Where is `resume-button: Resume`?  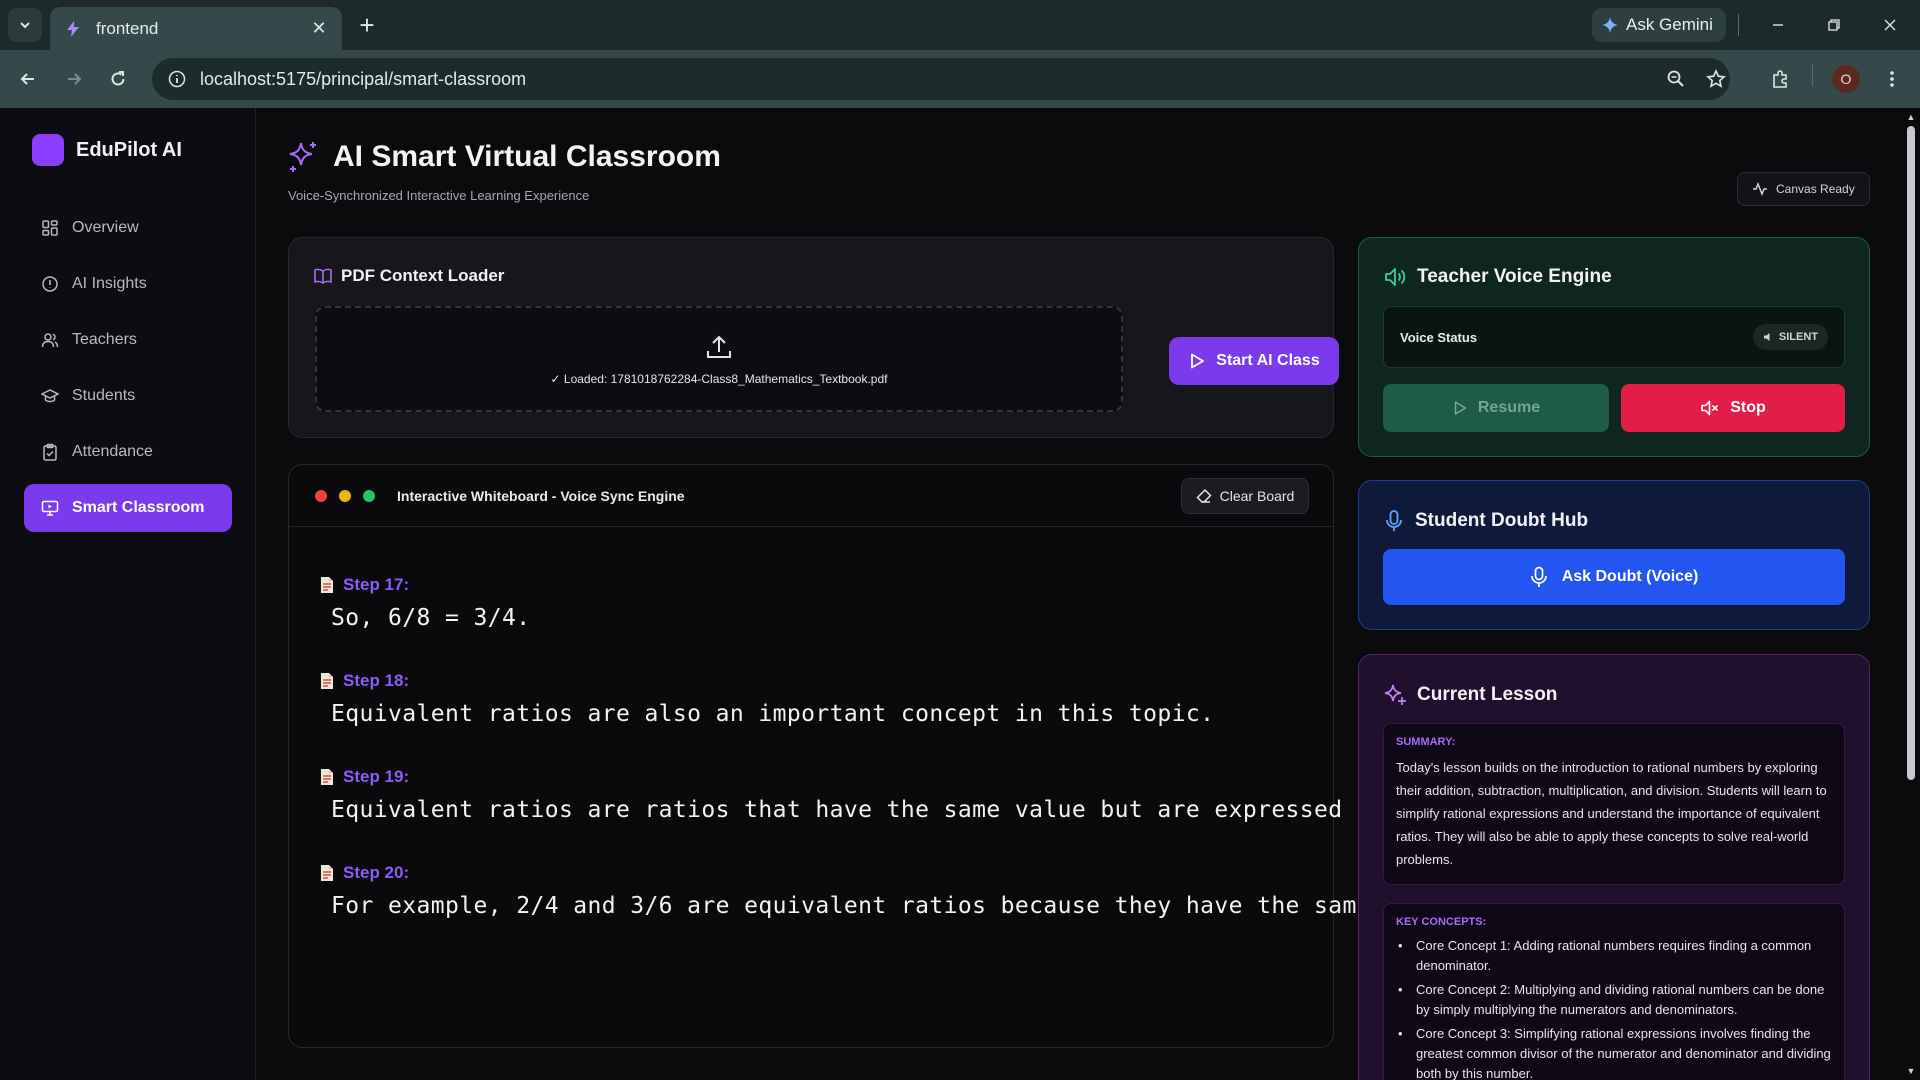 resume-button: Resume is located at coordinates (1496, 408).